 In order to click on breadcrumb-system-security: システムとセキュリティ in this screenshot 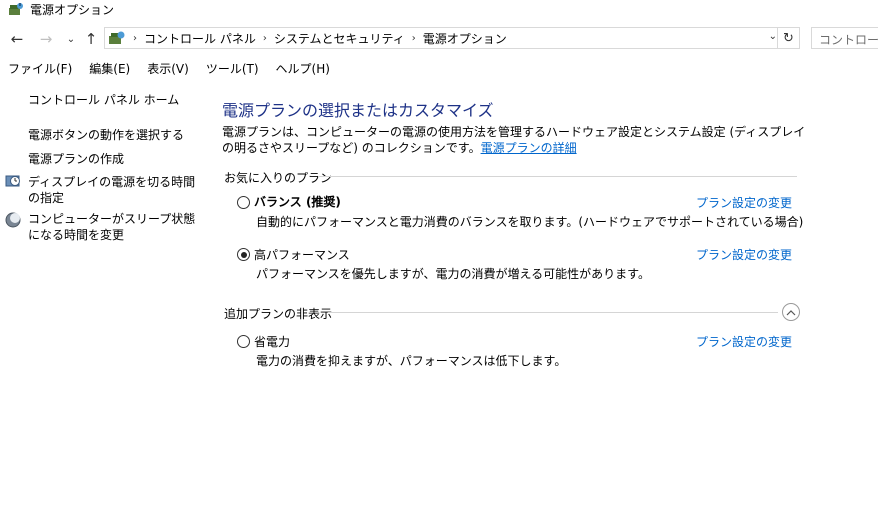, I will do `click(339, 38)`.